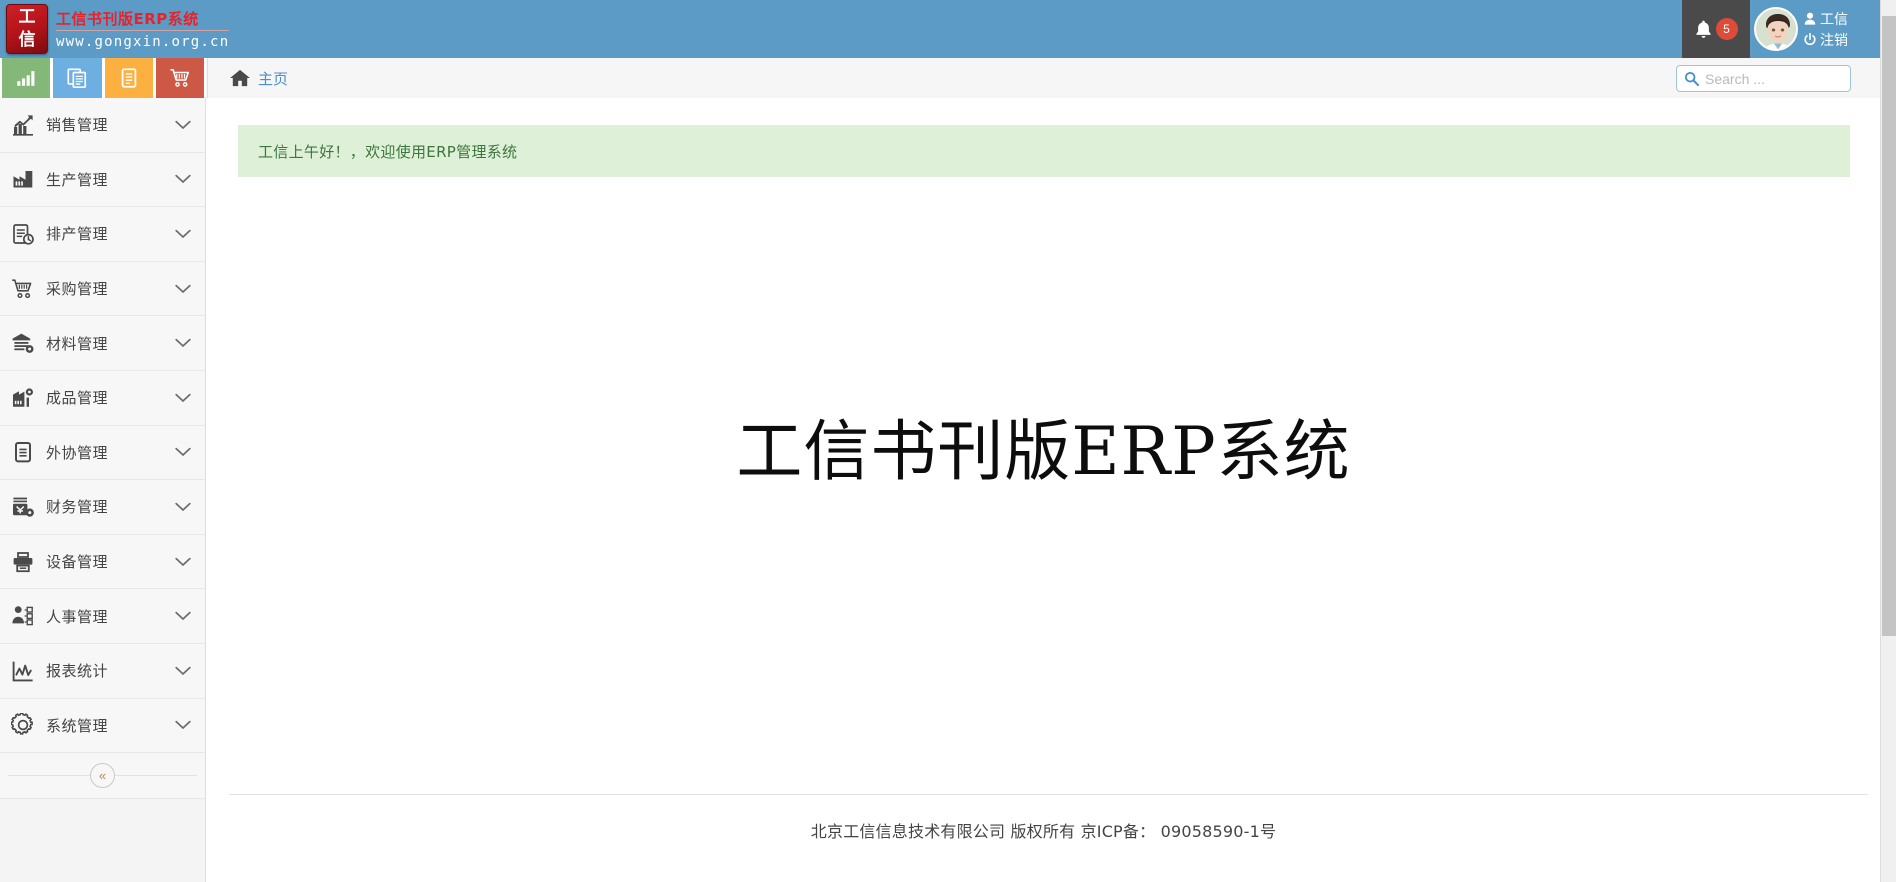 This screenshot has height=882, width=1896. I want to click on bell-icon, so click(1703, 29).